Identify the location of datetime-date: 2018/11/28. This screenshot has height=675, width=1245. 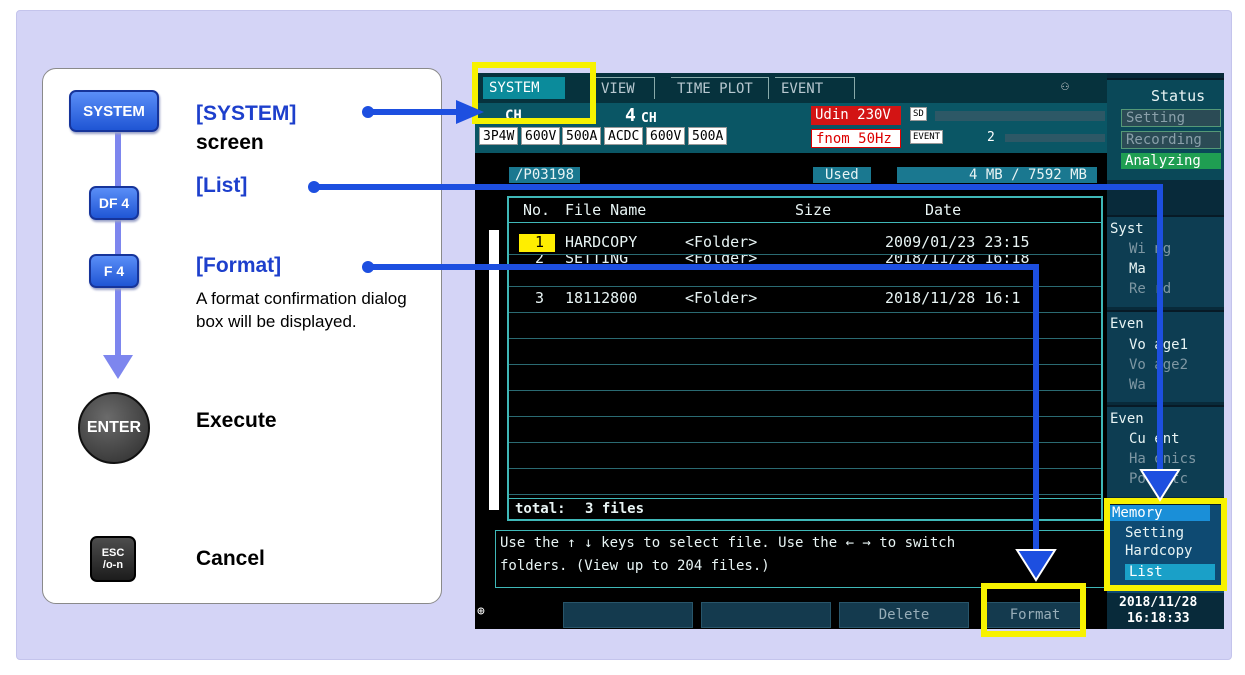
(1158, 602).